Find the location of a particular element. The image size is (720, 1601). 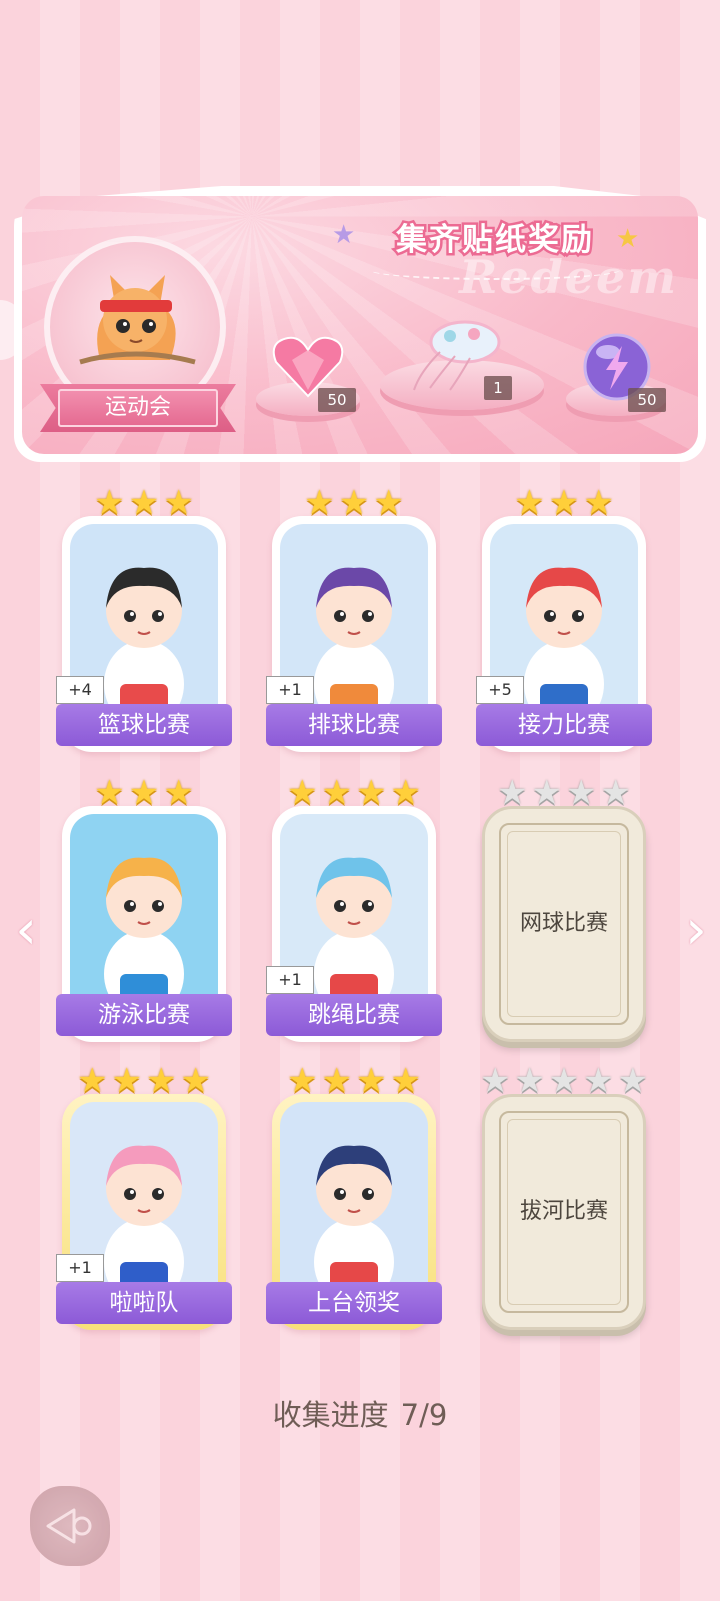

sticker-card: 网球比赛 is located at coordinates (564, 924).